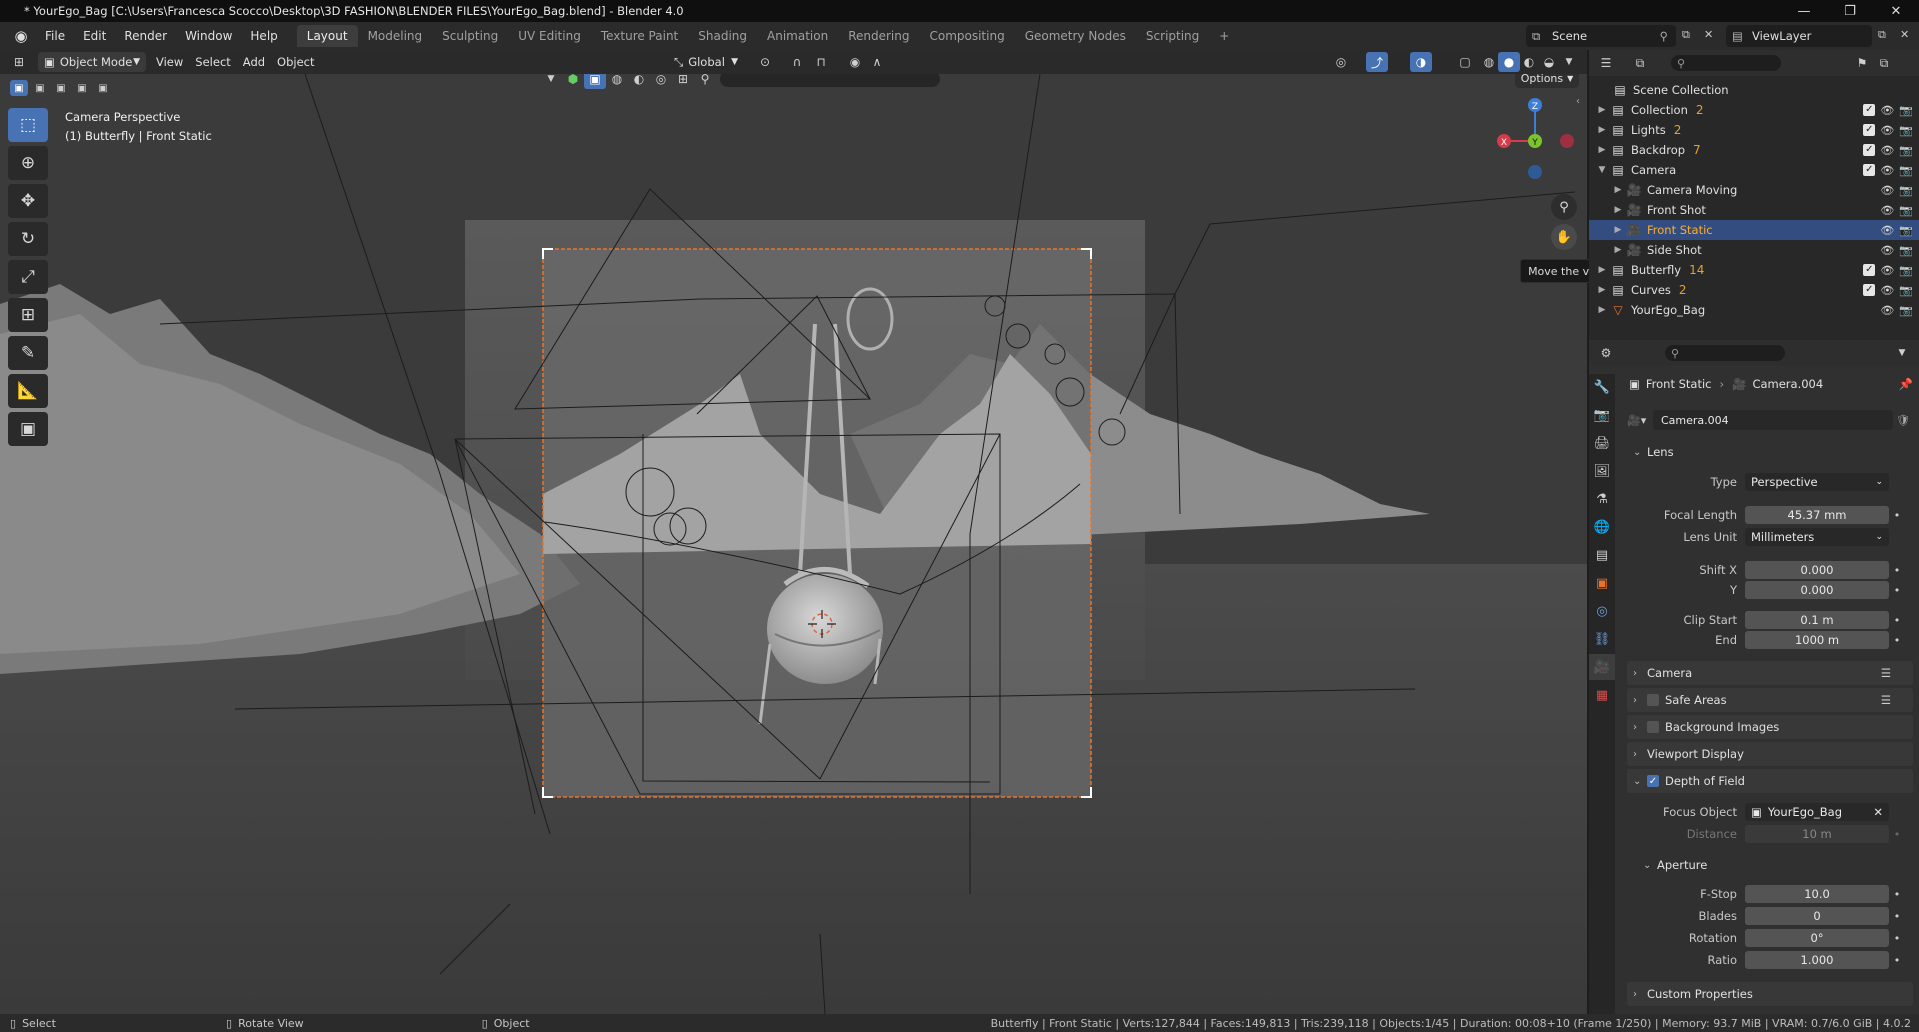 This screenshot has width=1919, height=1032. What do you see at coordinates (1817, 960) in the screenshot?
I see `ratio-field: 1.000` at bounding box center [1817, 960].